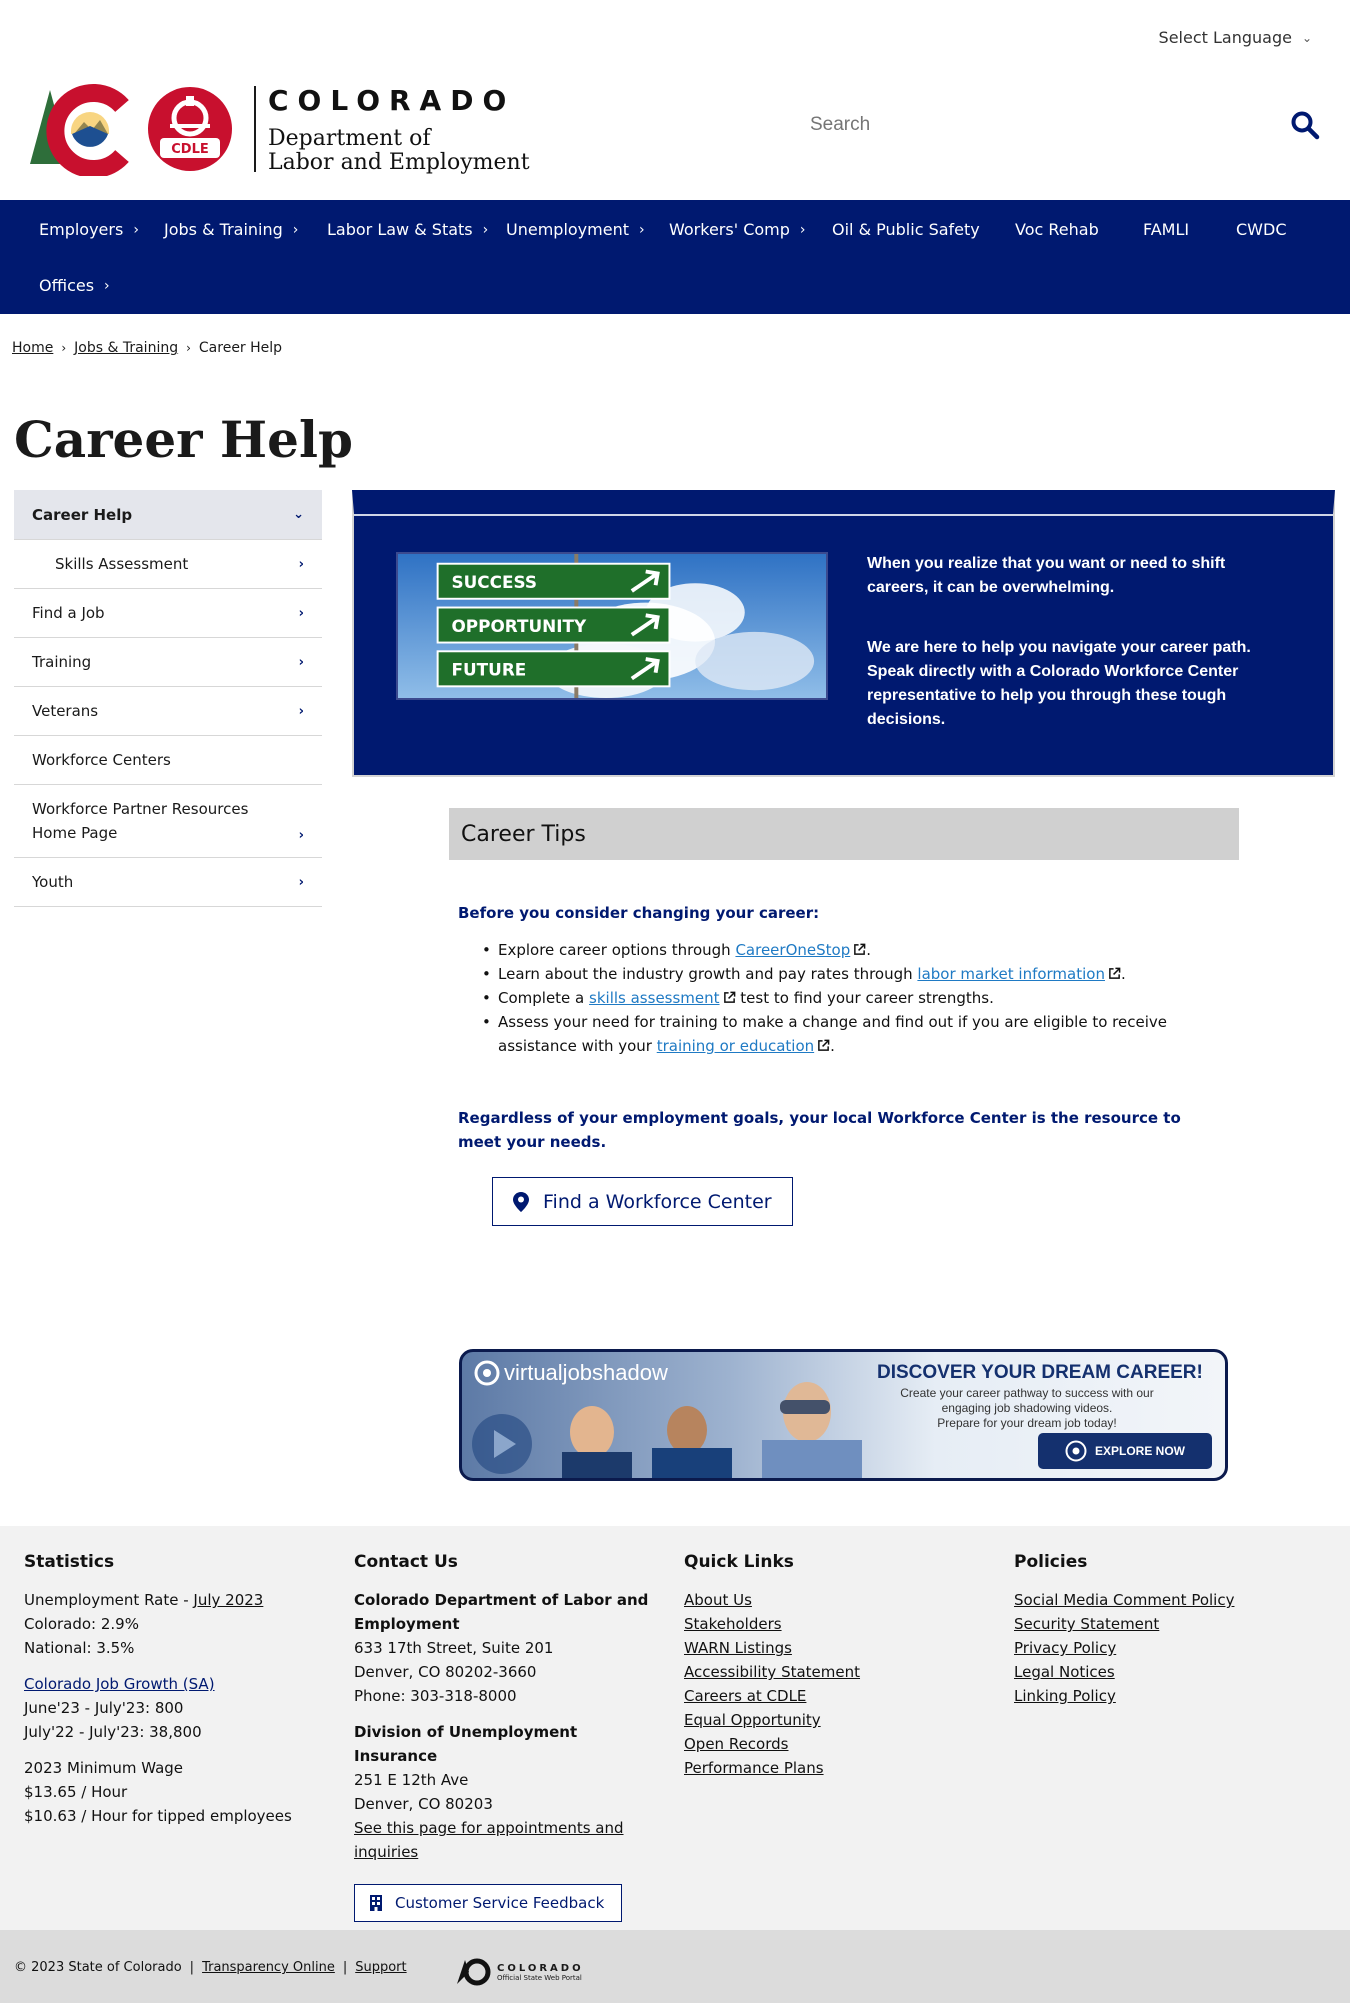 The image size is (1350, 2003). I want to click on nav-item-employers: Employers ›, so click(89, 229).